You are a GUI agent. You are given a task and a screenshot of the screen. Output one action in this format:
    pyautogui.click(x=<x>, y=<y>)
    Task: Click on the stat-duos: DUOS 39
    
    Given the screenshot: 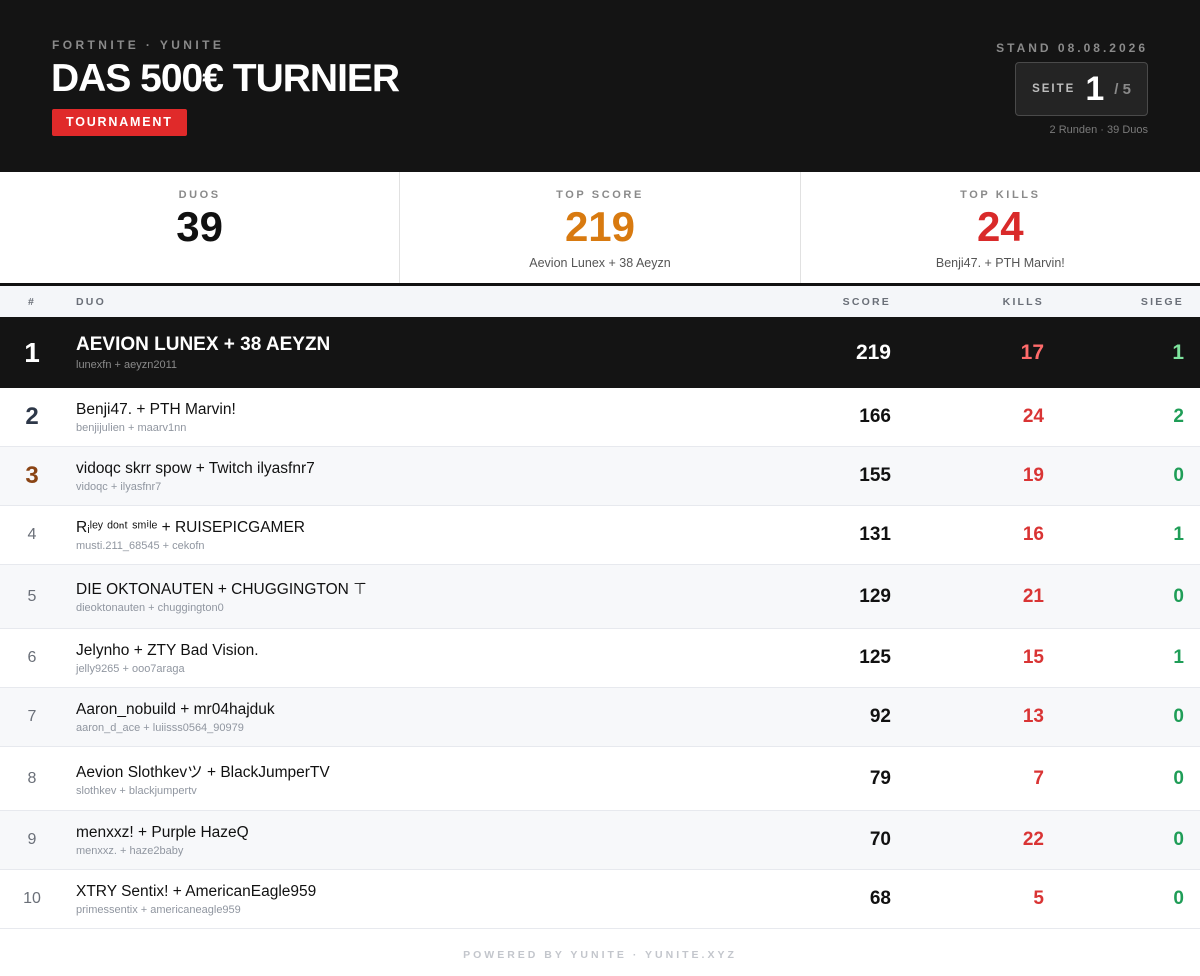 What is the action you would take?
    pyautogui.click(x=200, y=227)
    